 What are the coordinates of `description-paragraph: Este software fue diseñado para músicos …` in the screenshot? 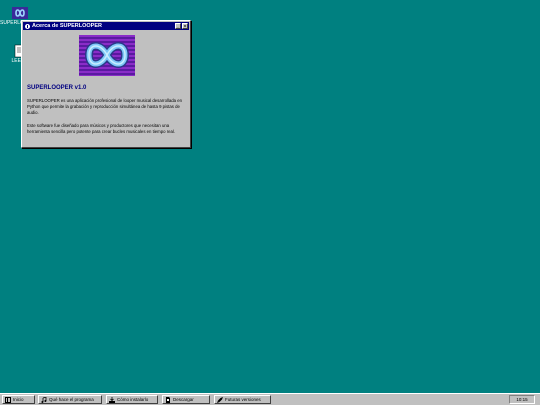 It's located at (101, 129).